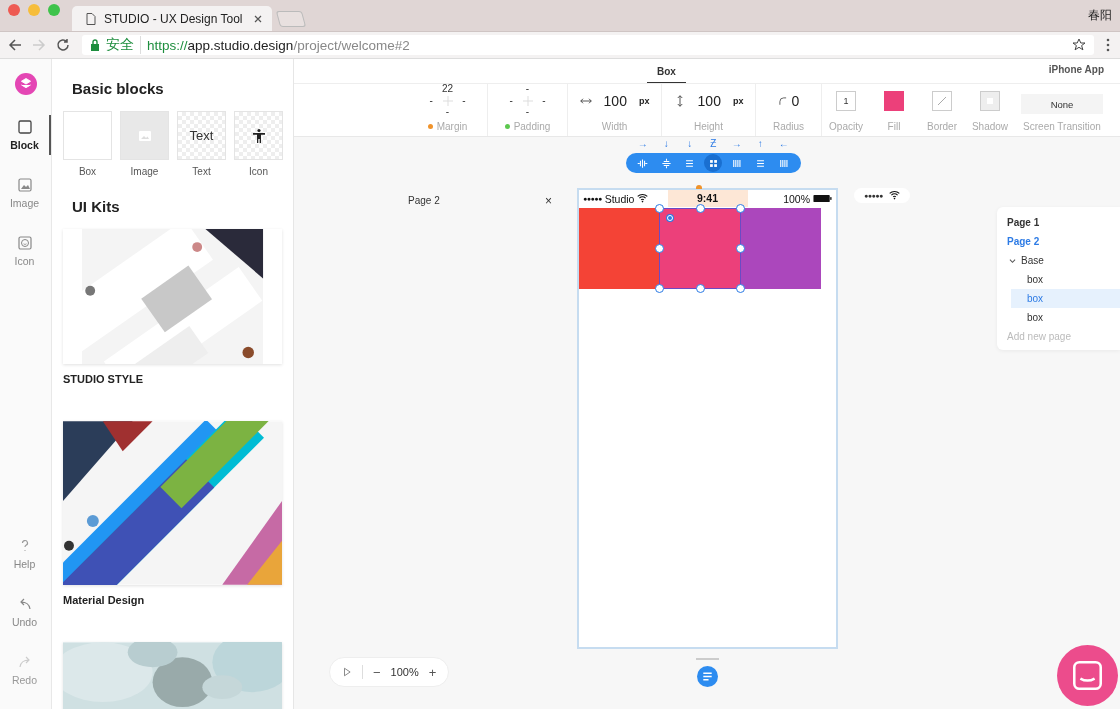 Image resolution: width=1120 pixels, height=709 pixels. I want to click on property-label: Margin, so click(452, 126).